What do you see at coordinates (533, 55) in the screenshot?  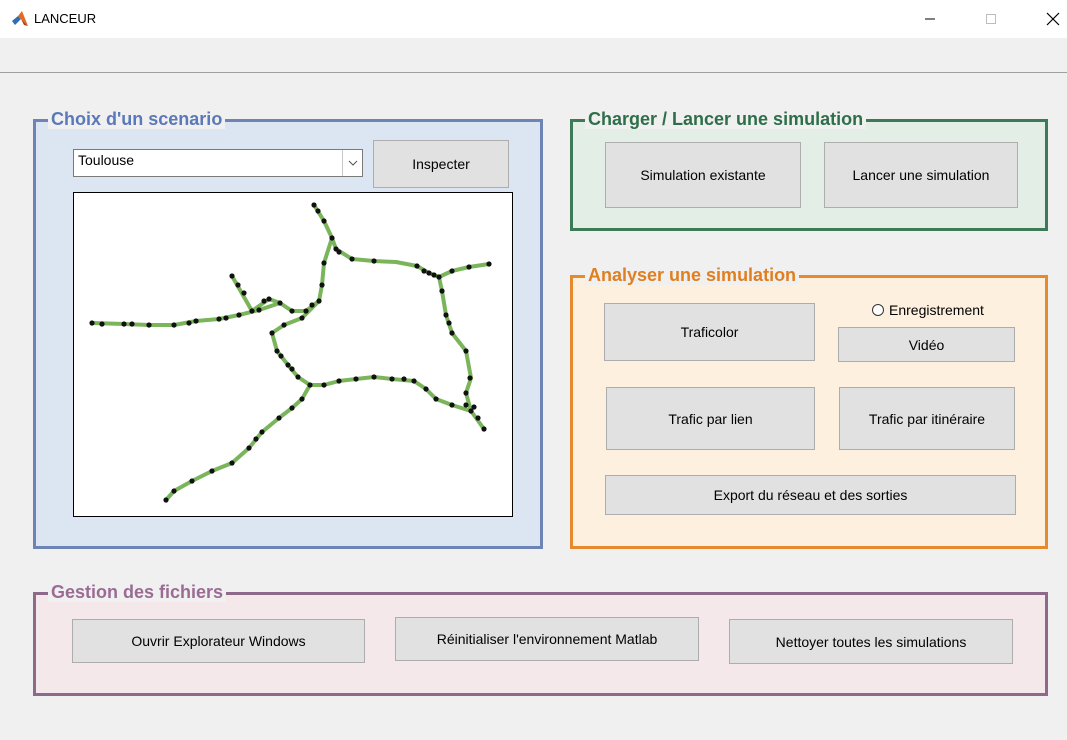 I see `toolbar-strip` at bounding box center [533, 55].